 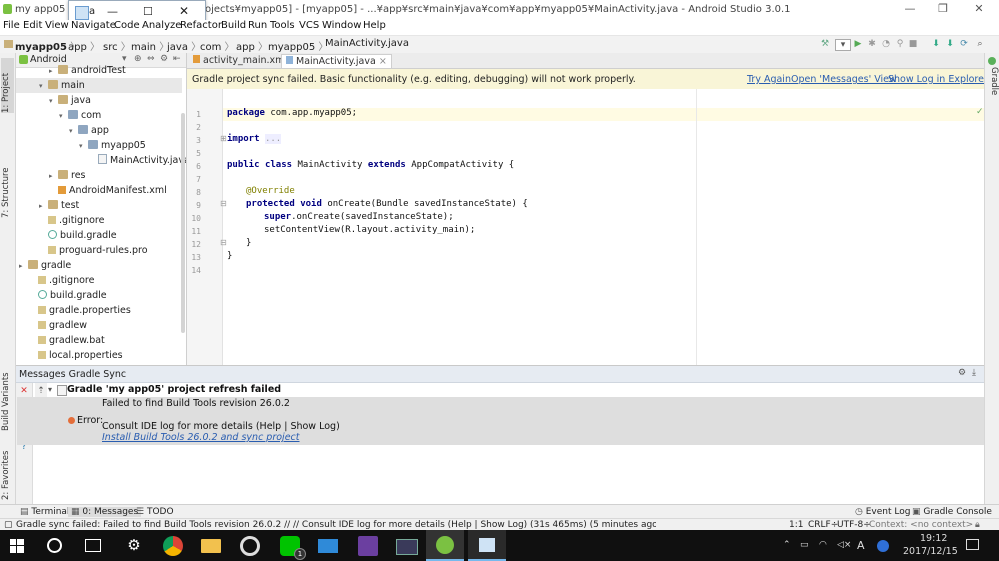 I want to click on attach-icon: ⚲, so click(x=900, y=44).